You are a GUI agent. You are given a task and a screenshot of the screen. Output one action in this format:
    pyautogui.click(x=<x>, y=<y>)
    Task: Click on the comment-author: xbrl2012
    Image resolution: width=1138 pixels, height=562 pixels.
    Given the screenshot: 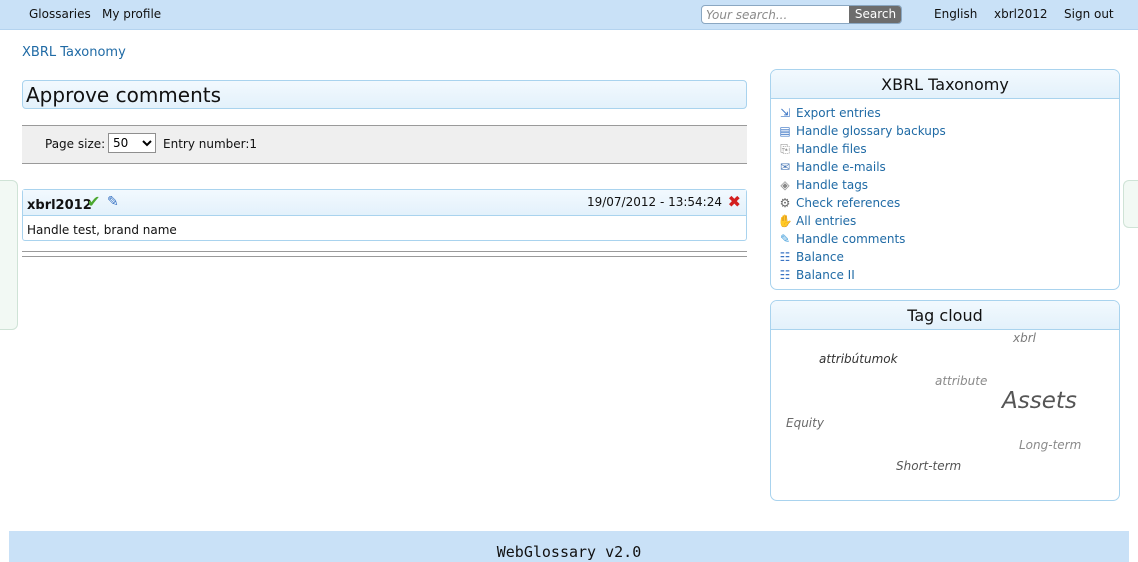 What is the action you would take?
    pyautogui.click(x=59, y=205)
    